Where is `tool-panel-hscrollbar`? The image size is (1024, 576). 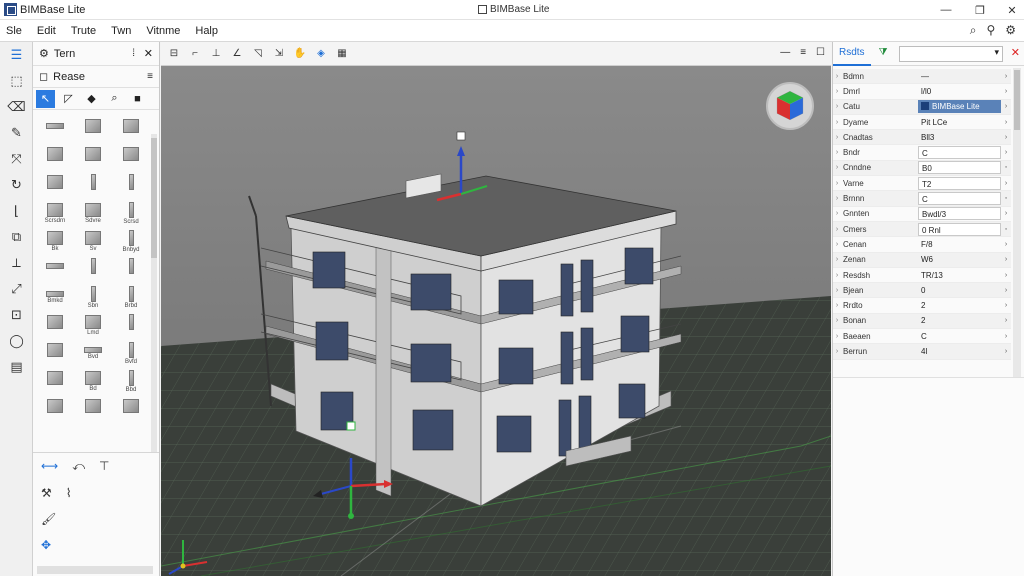
tool-panel-hscrollbar is located at coordinates (95, 570).